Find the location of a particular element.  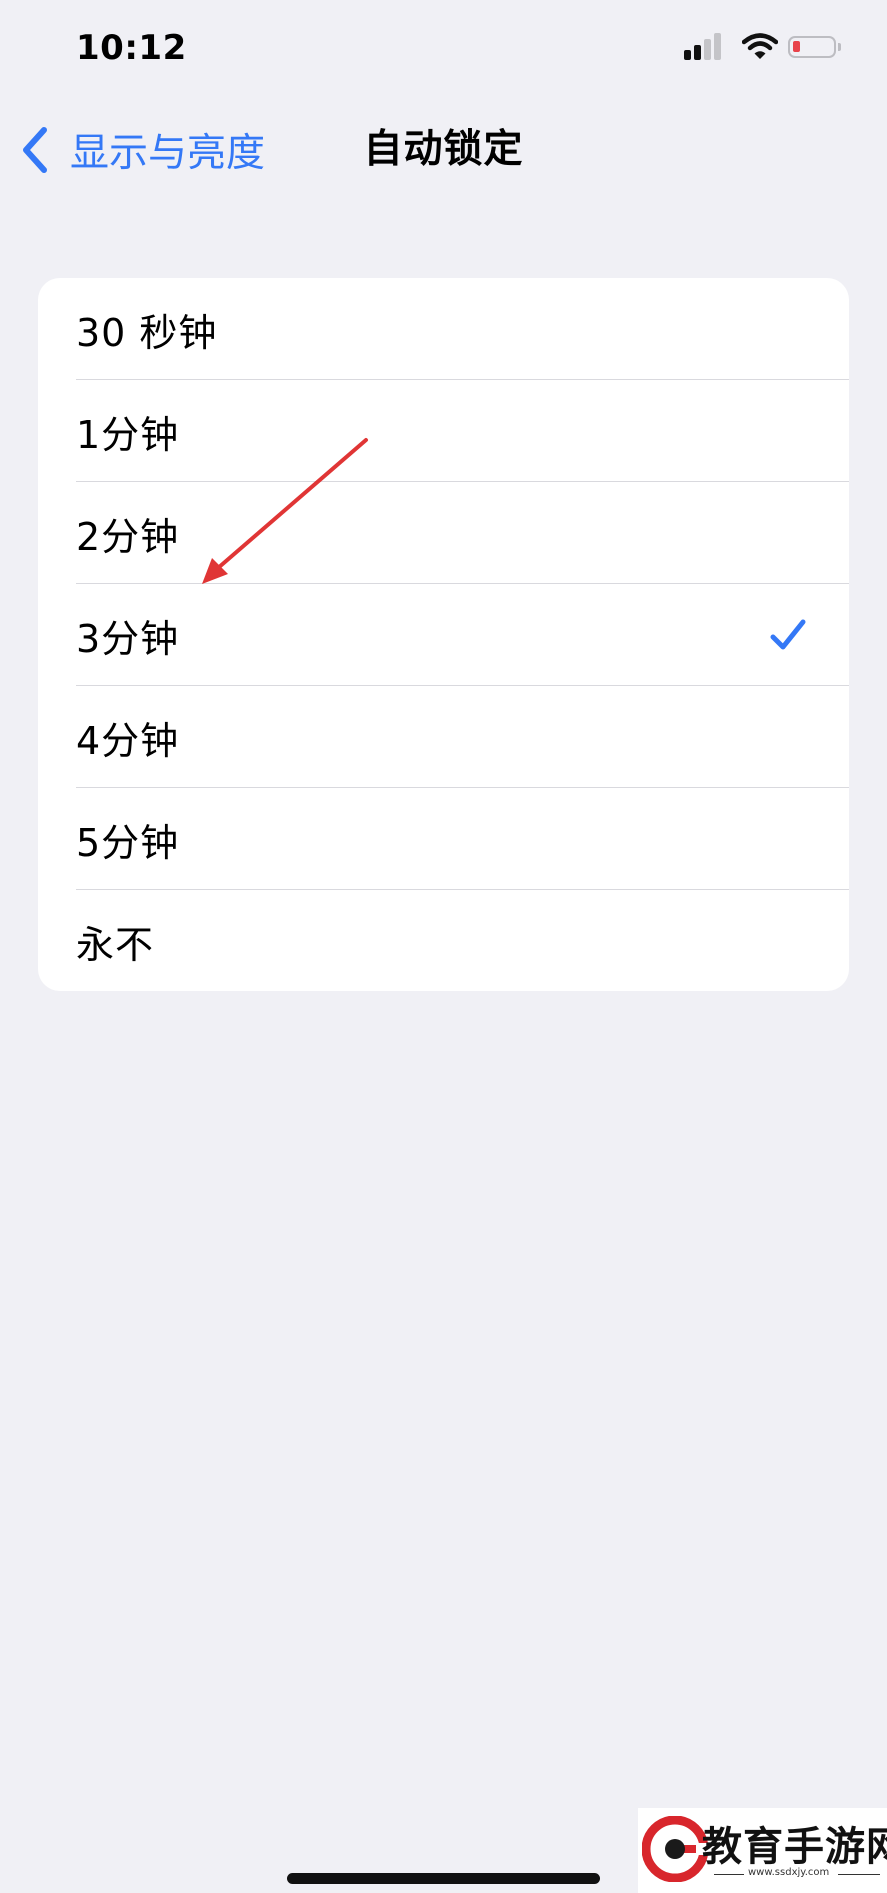

watermark: 教育手游网 www.ssdxjy.com is located at coordinates (762, 1850).